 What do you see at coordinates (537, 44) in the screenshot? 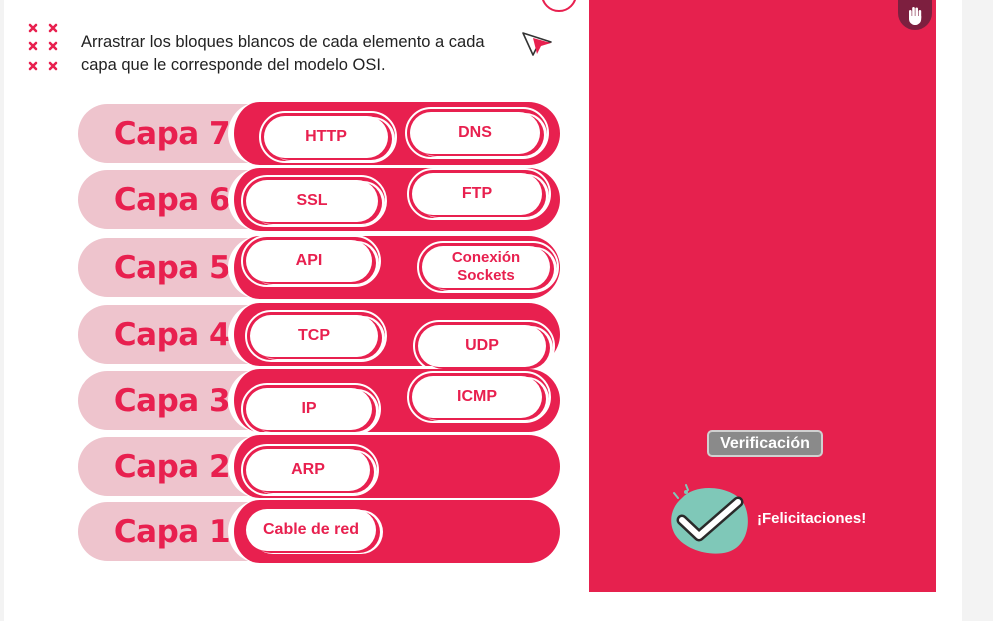
I see `cursor-icon` at bounding box center [537, 44].